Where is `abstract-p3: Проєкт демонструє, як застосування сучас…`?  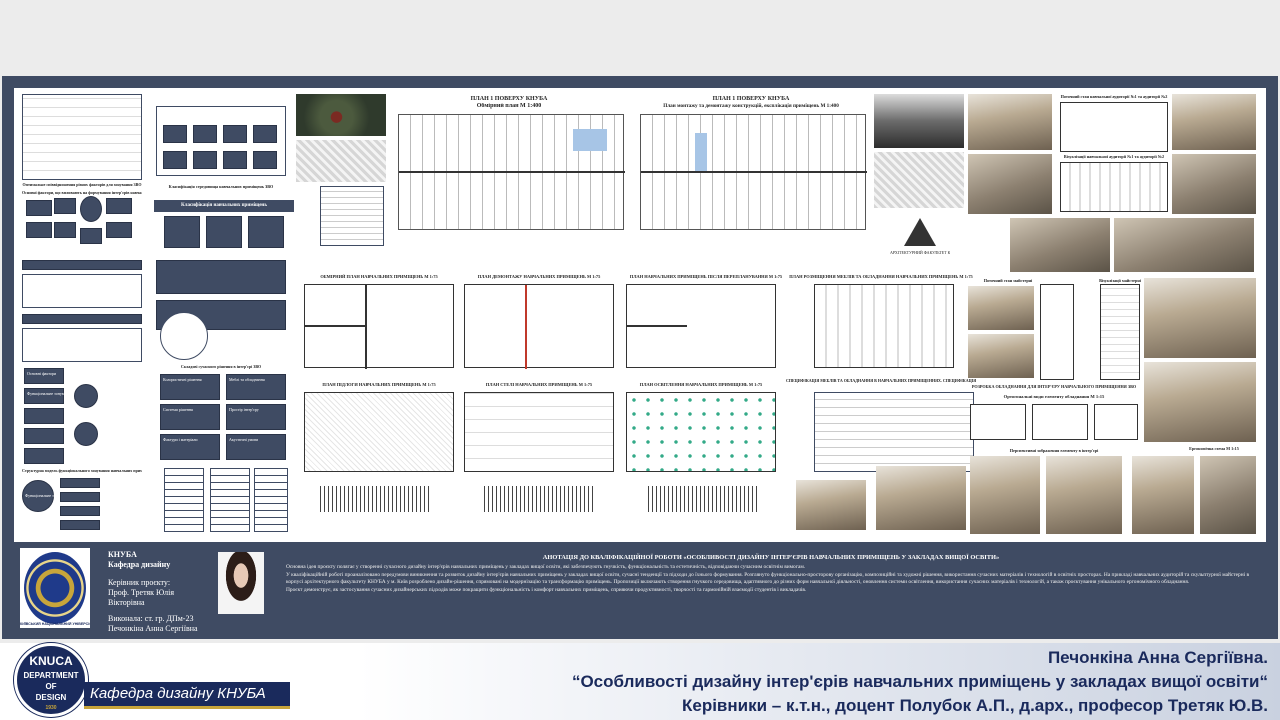
abstract-p3: Проєкт демонструє, як застосування сучас… is located at coordinates (546, 589).